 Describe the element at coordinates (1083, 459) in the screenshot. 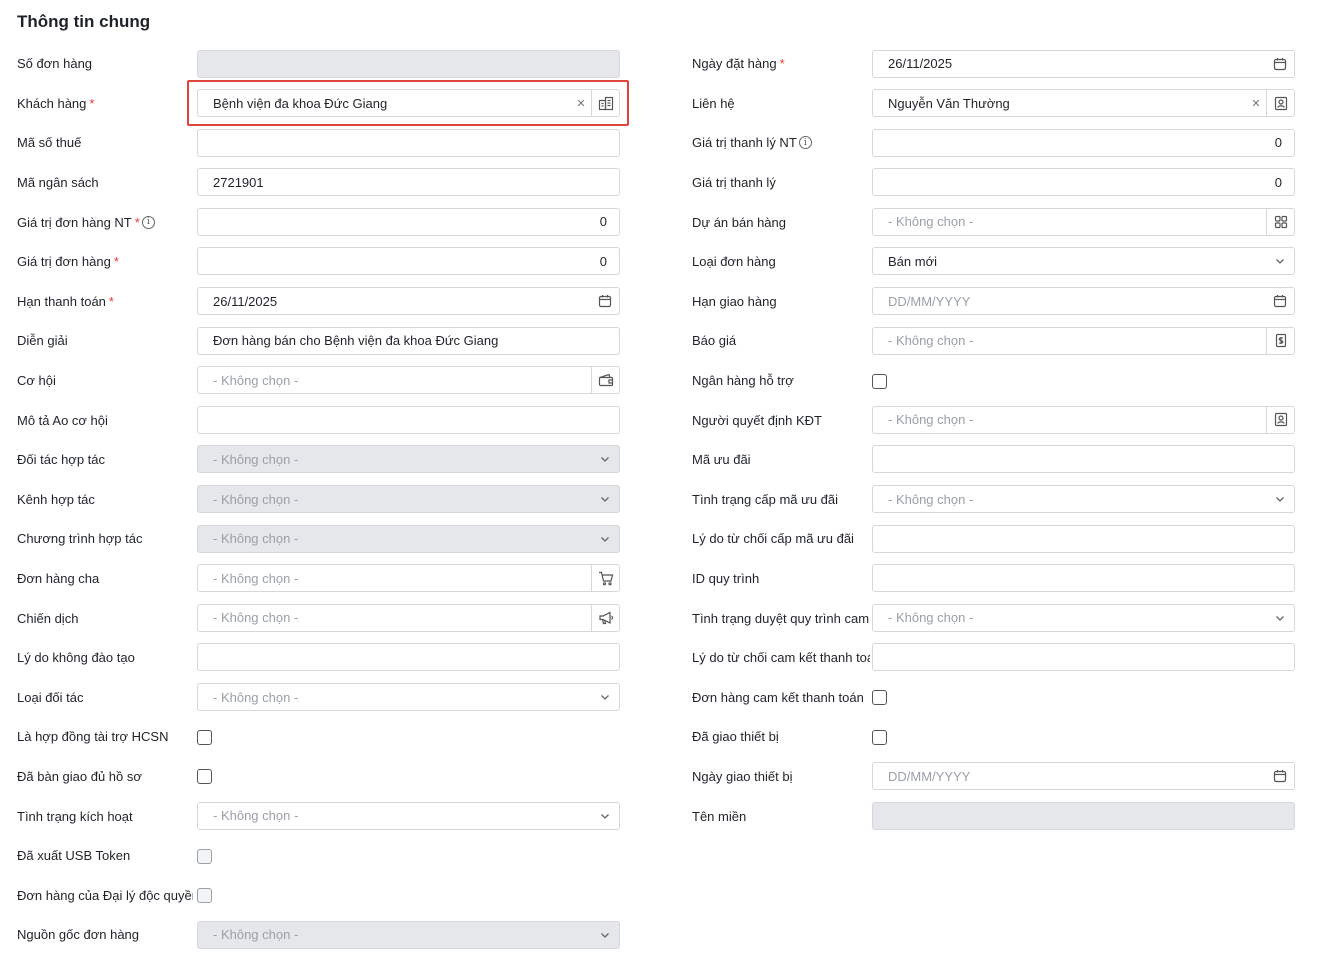

I see `ma-uu-dai-input` at that location.